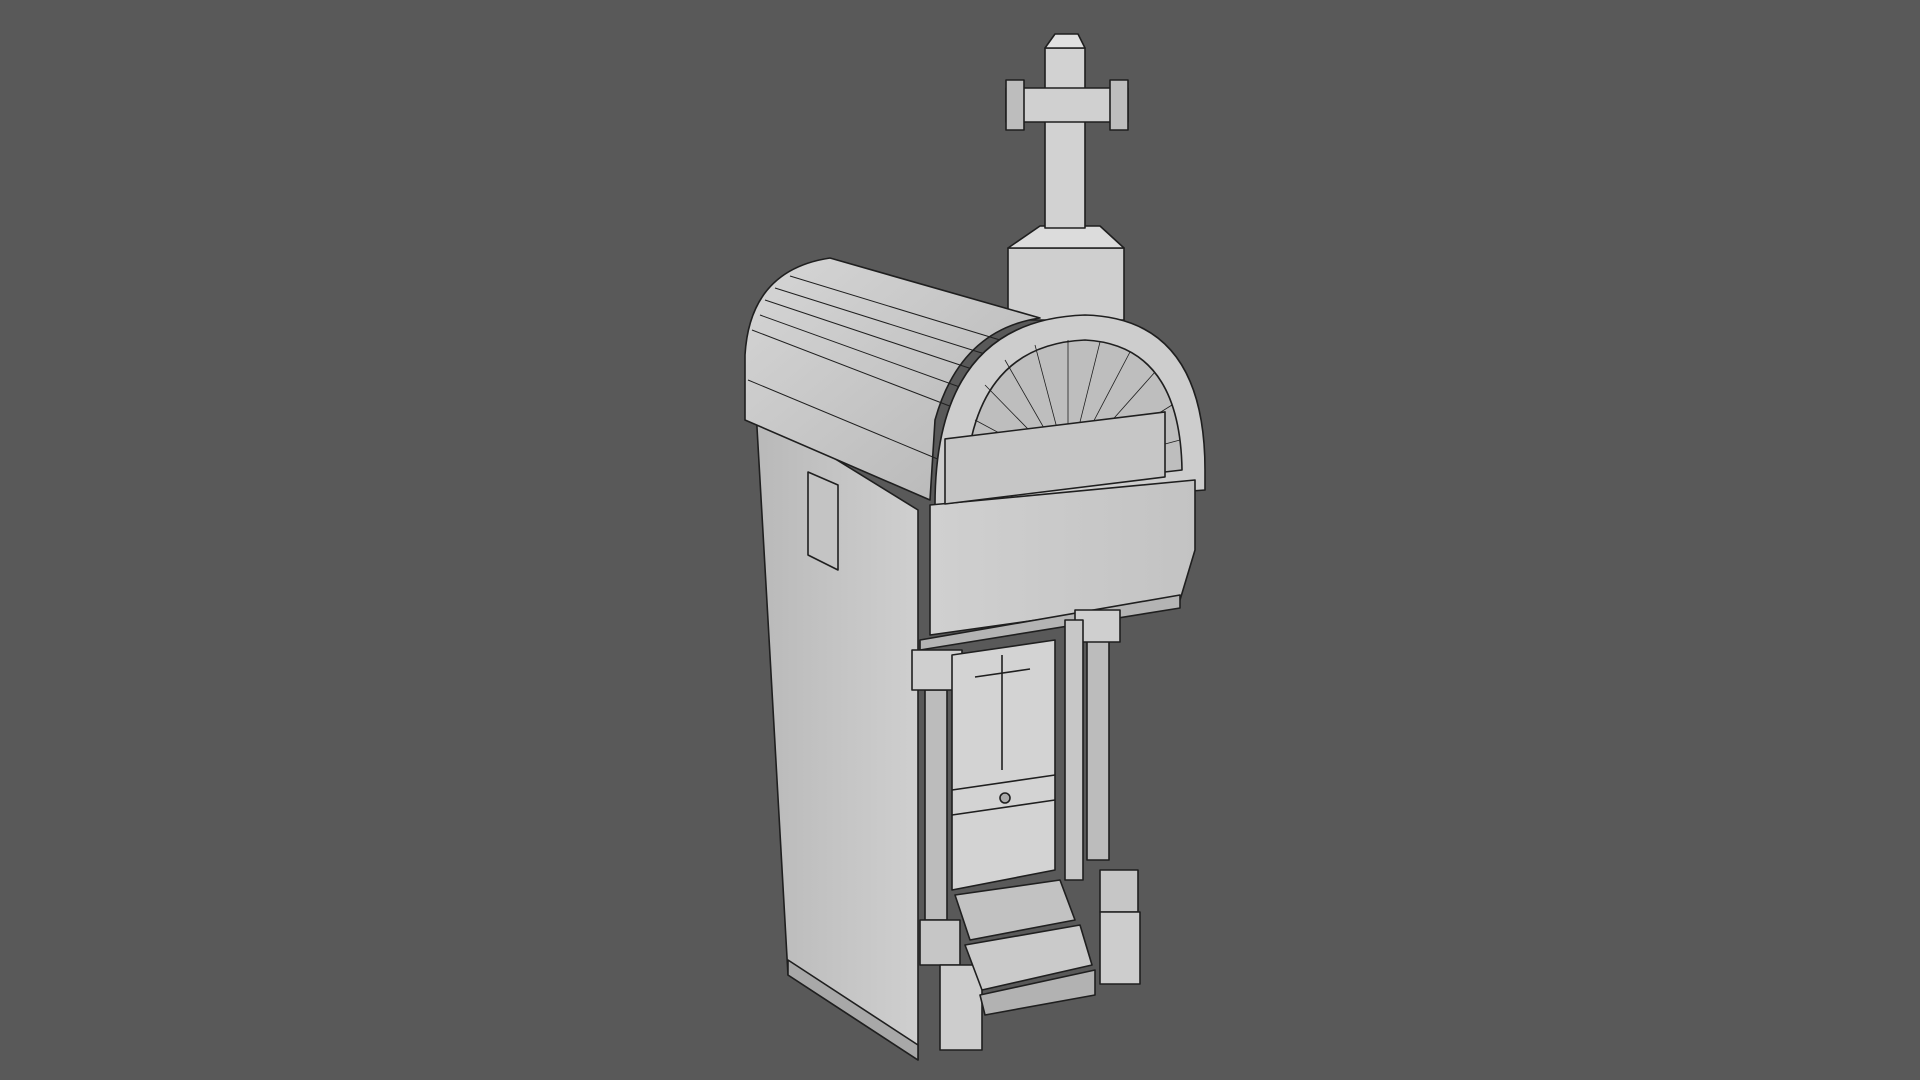  Describe the element at coordinates (823, 521) in the screenshot. I see `side-plaque` at that location.